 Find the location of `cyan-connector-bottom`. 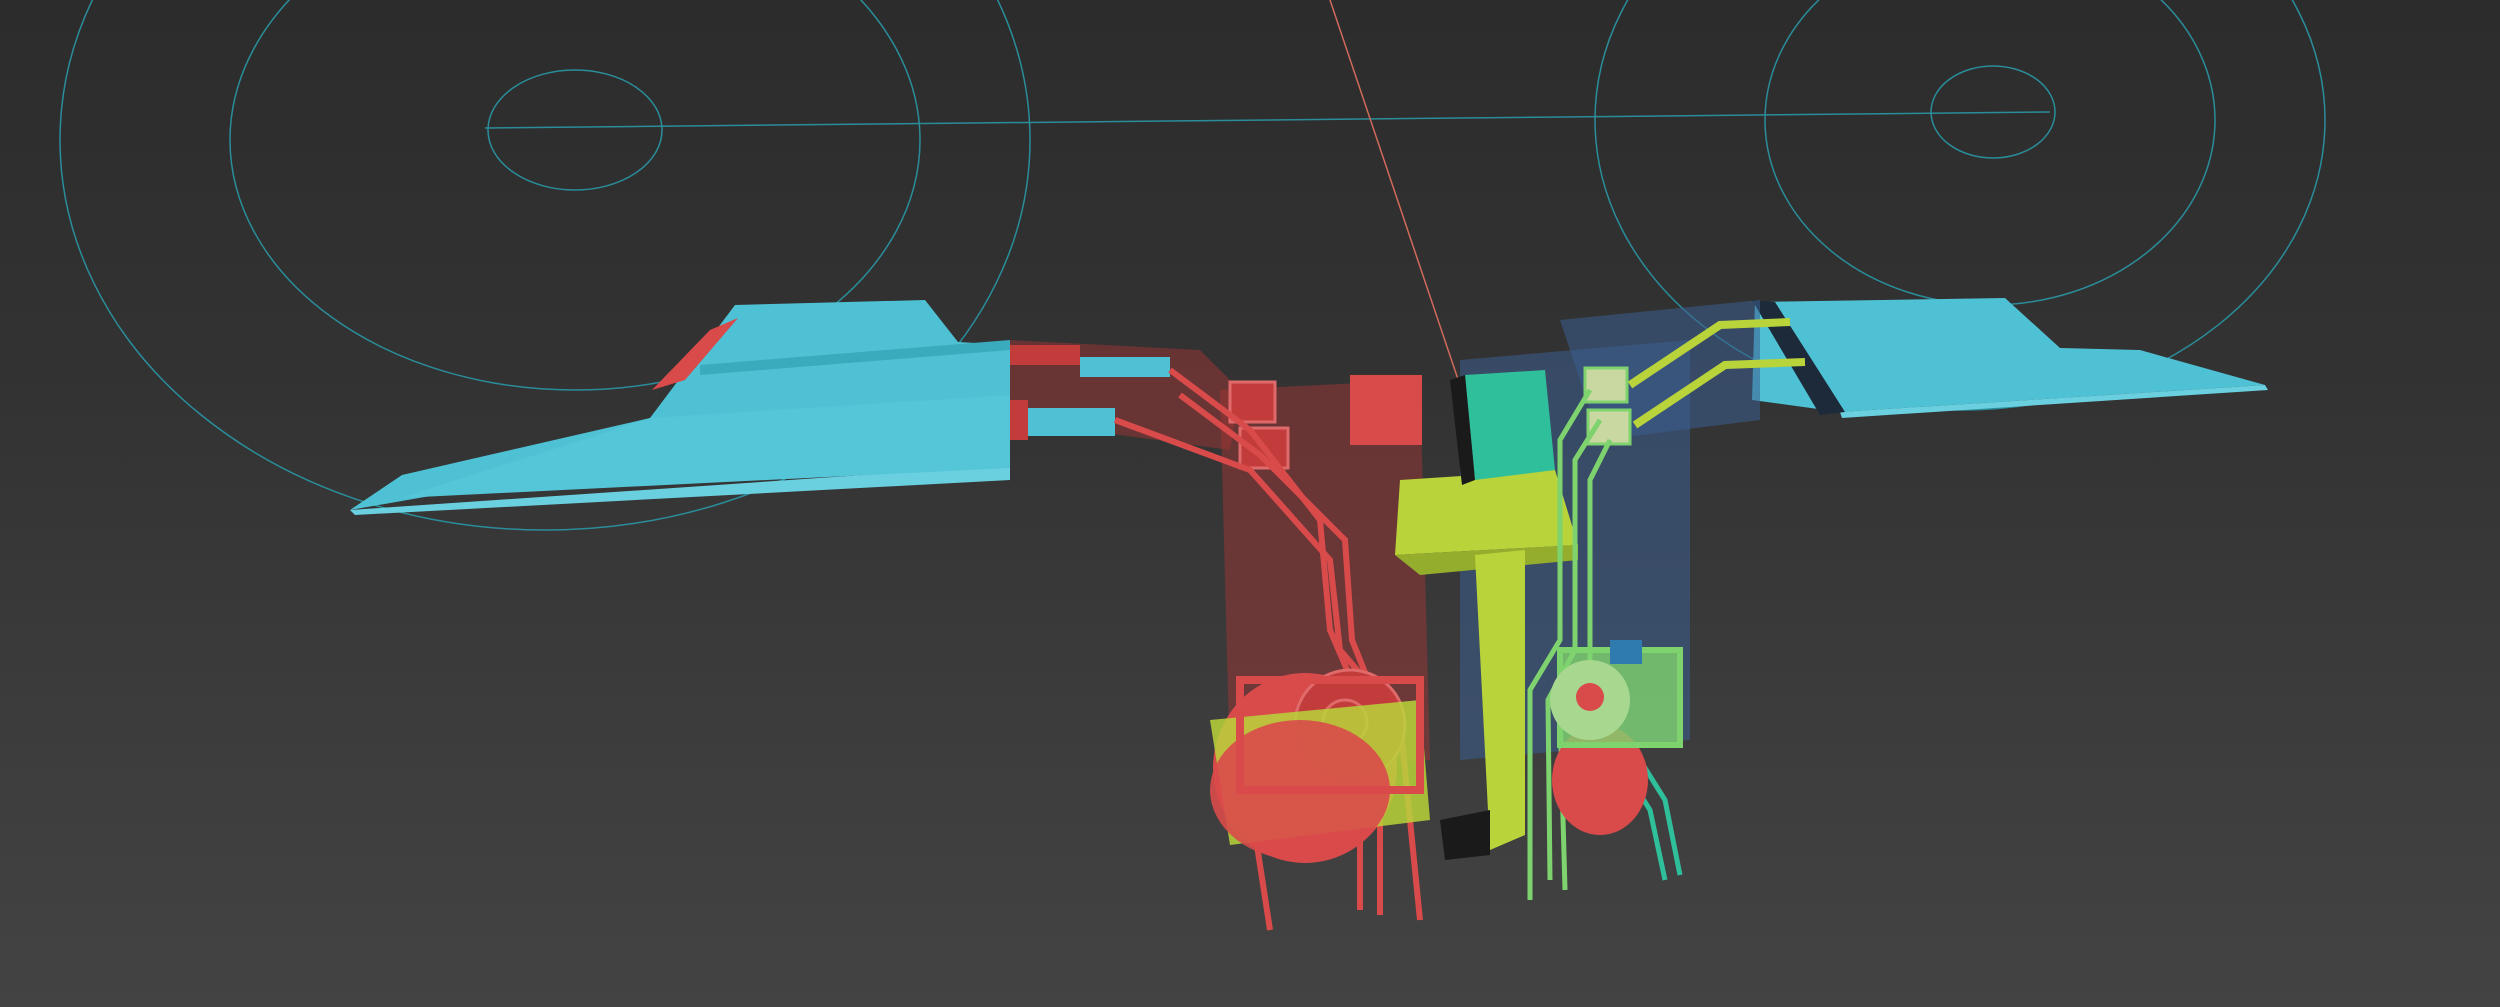

cyan-connector-bottom is located at coordinates (1067, 422).